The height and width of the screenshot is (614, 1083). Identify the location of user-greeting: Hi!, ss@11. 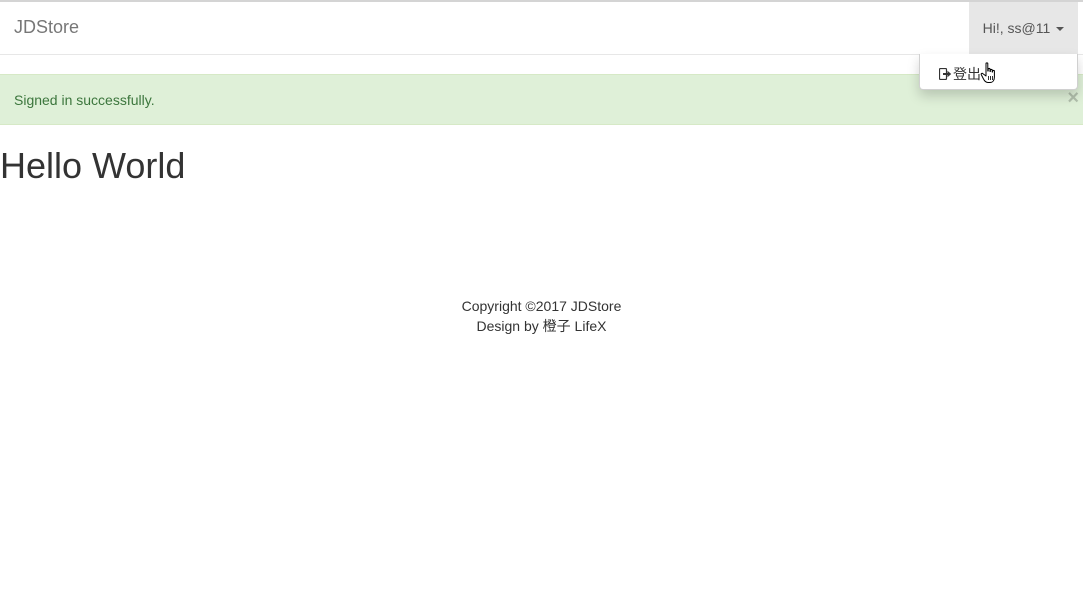
(1016, 28).